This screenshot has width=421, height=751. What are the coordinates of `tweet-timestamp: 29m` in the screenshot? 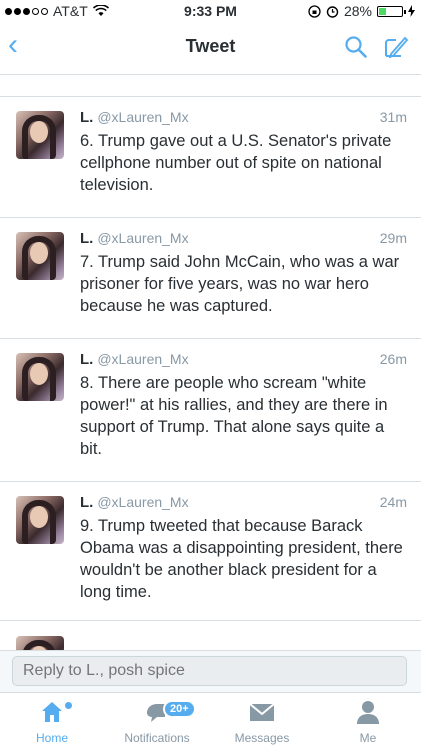 It's located at (393, 238).